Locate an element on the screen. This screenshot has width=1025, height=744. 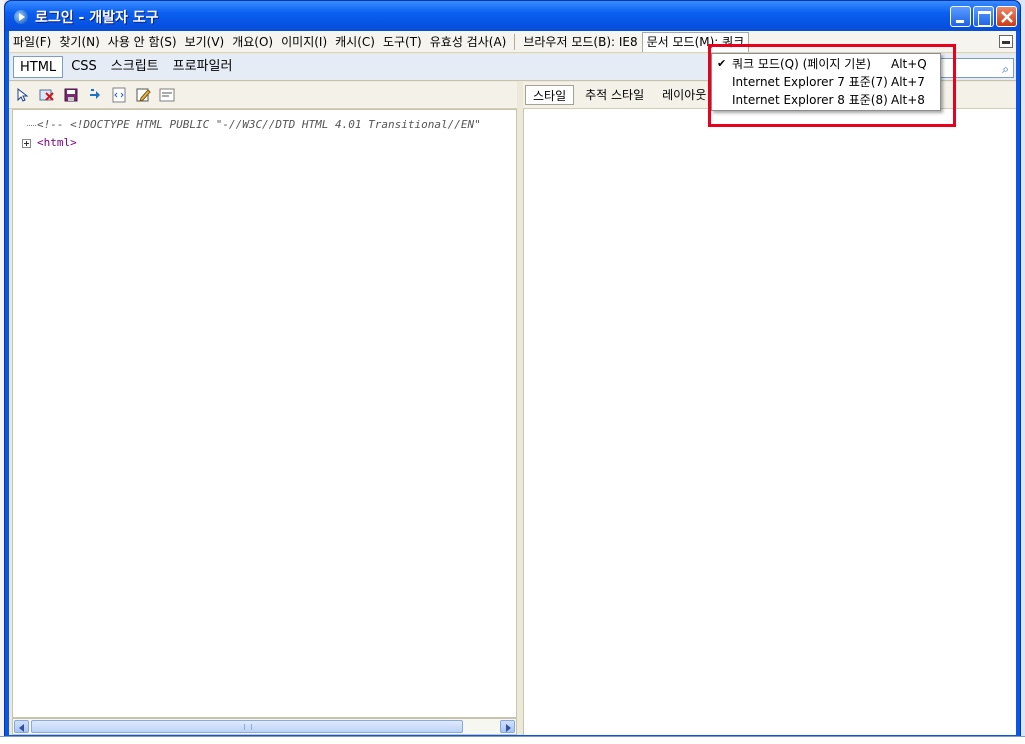
save-icon is located at coordinates (71, 95).